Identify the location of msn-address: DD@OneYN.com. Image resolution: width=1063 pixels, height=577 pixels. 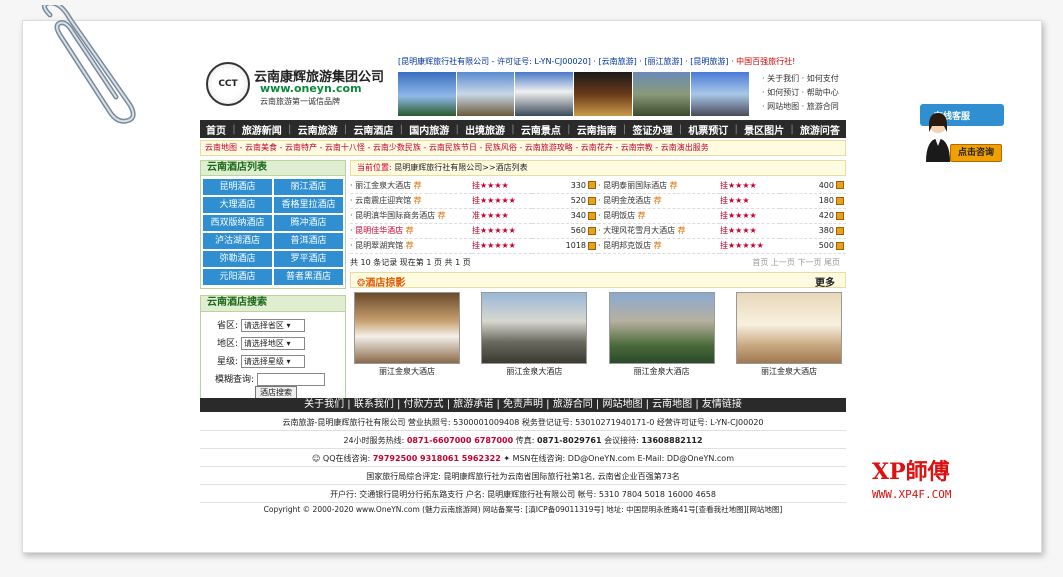
(601, 458).